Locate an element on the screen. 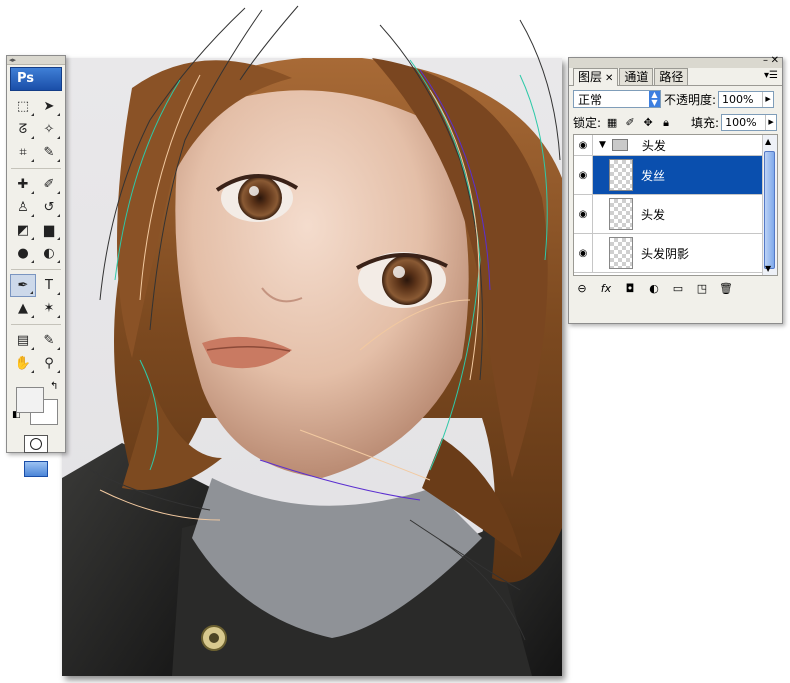  eyedropper-tool: ✎ is located at coordinates (49, 152).